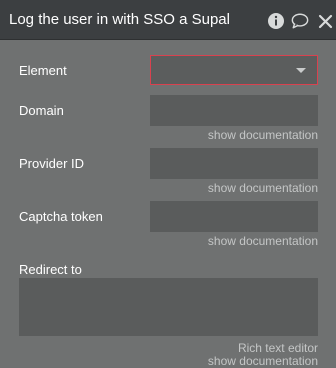 This screenshot has width=336, height=368. I want to click on domain-label: Domain, so click(41, 110).